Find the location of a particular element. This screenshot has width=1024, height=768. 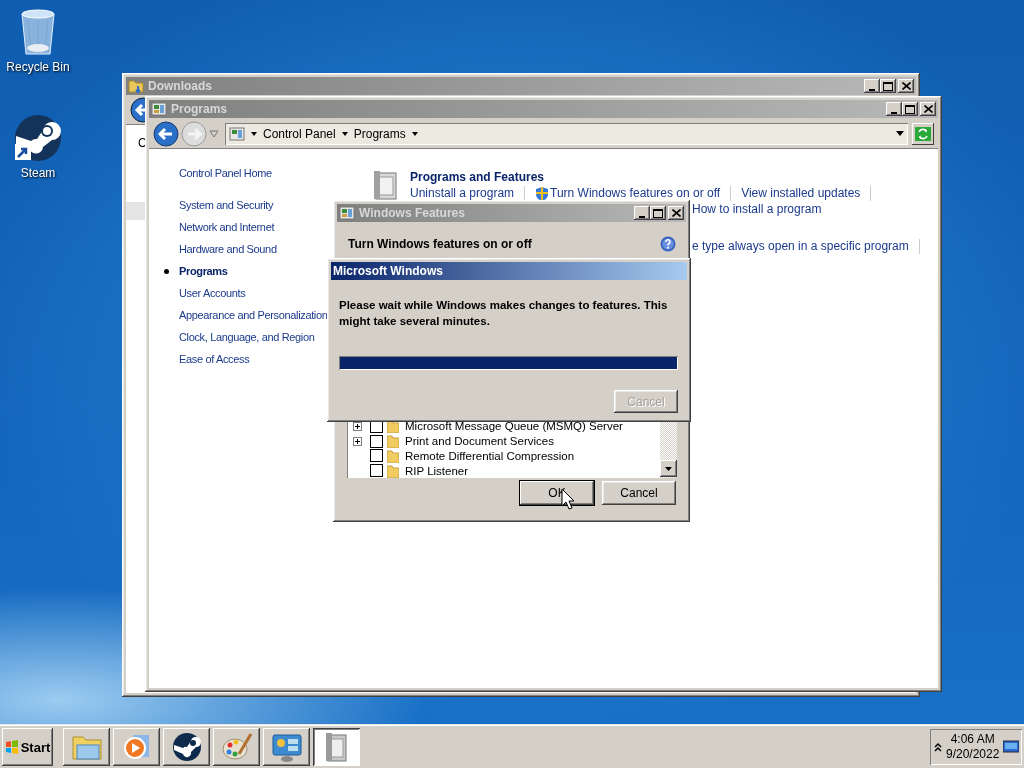

refresh-button is located at coordinates (923, 133).